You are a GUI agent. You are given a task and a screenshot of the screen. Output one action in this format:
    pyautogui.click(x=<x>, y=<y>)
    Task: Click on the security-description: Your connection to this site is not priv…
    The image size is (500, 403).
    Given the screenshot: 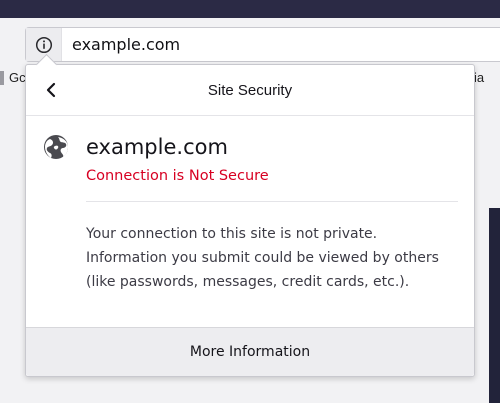 What is the action you would take?
    pyautogui.click(x=262, y=258)
    